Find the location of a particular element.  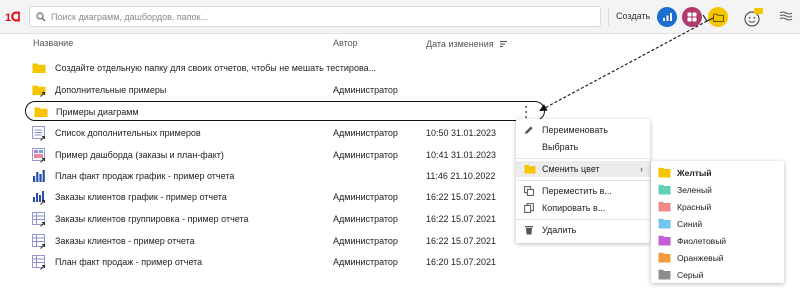

dashboard-link-icon is located at coordinates (39, 155).